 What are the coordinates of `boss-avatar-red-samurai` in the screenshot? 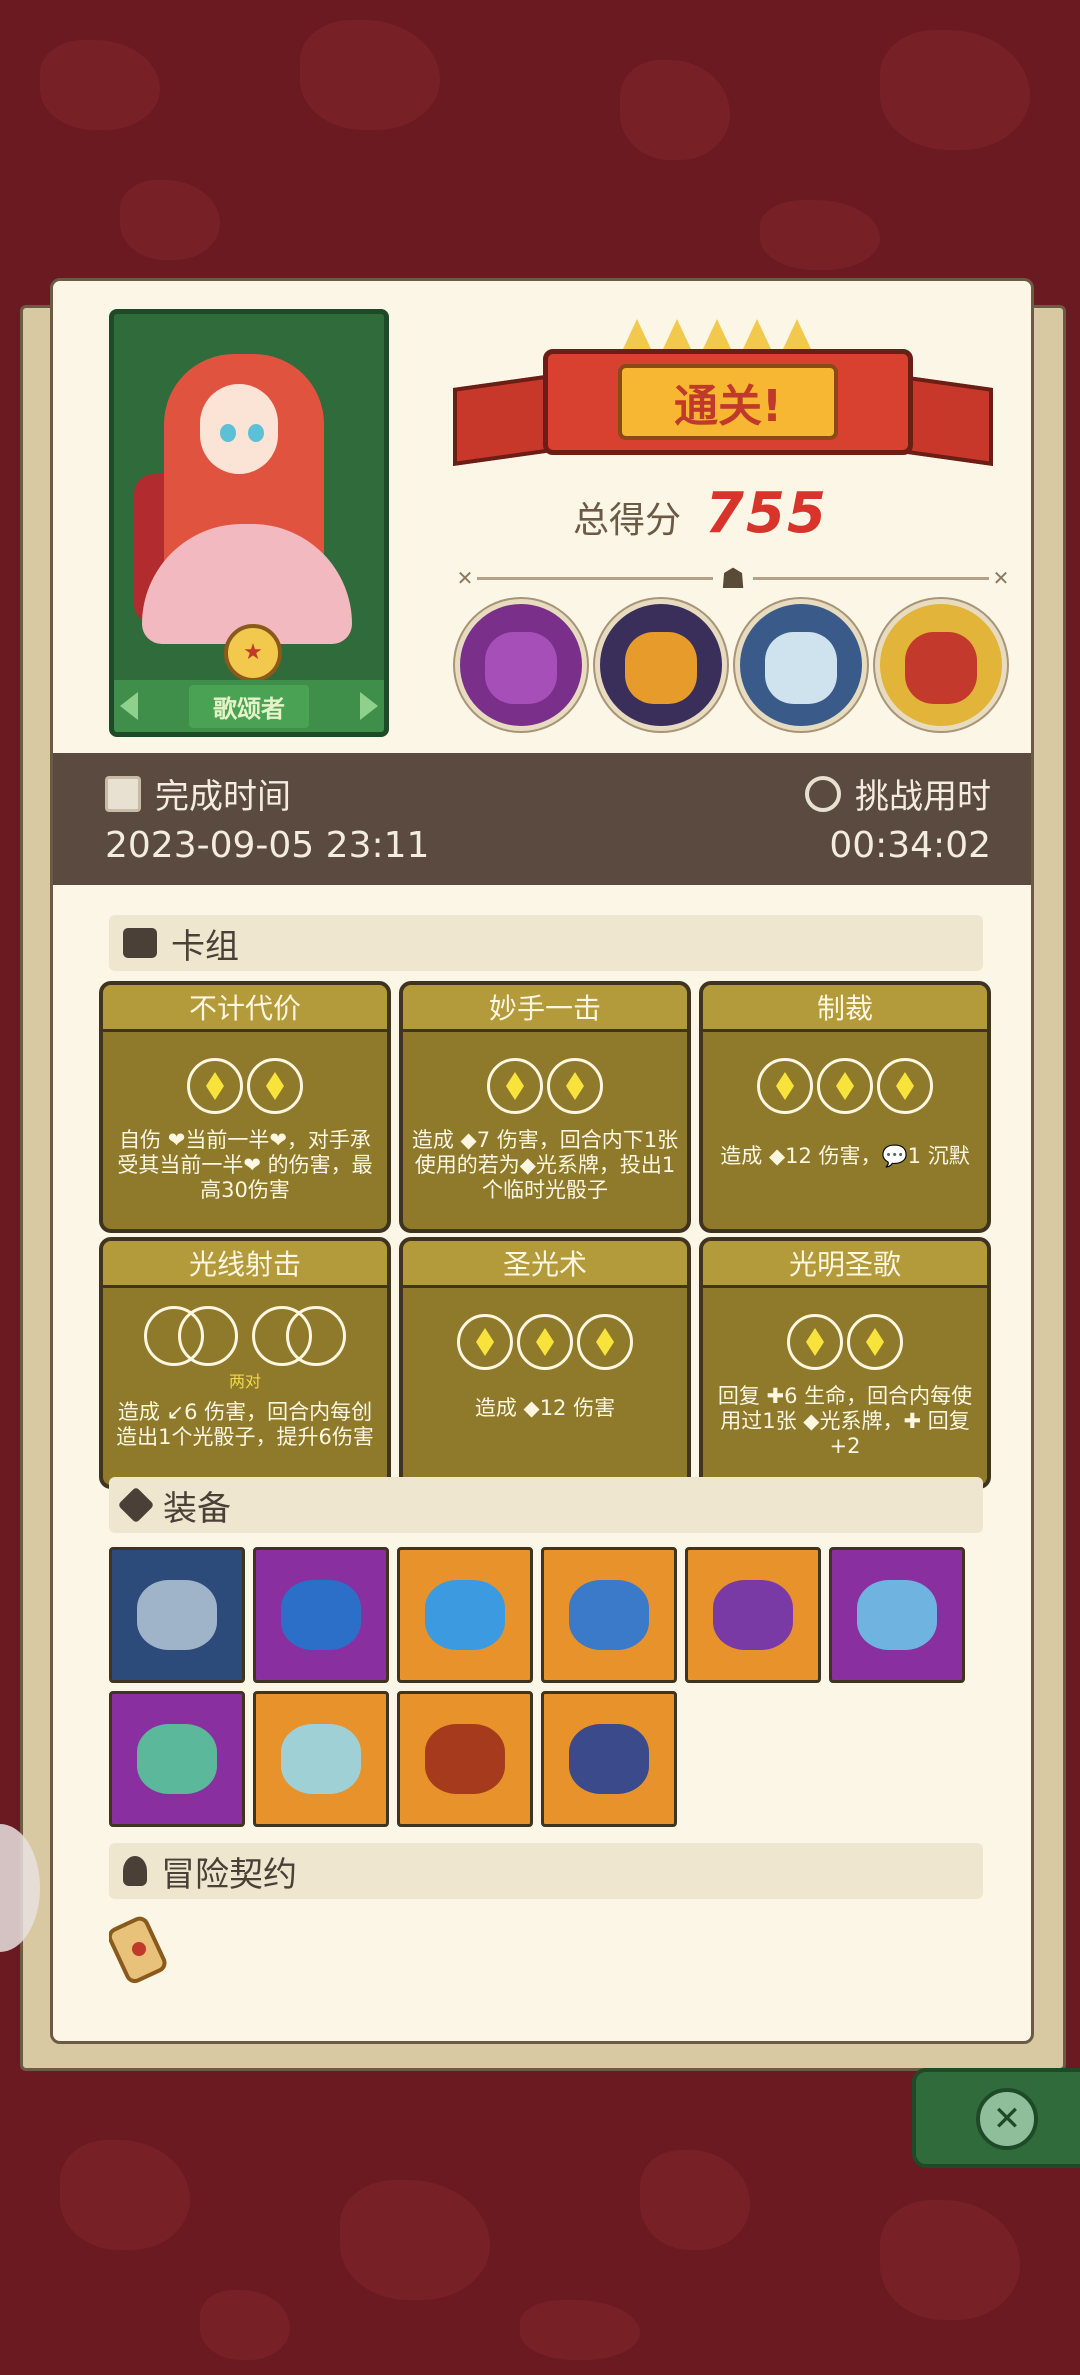 It's located at (941, 665).